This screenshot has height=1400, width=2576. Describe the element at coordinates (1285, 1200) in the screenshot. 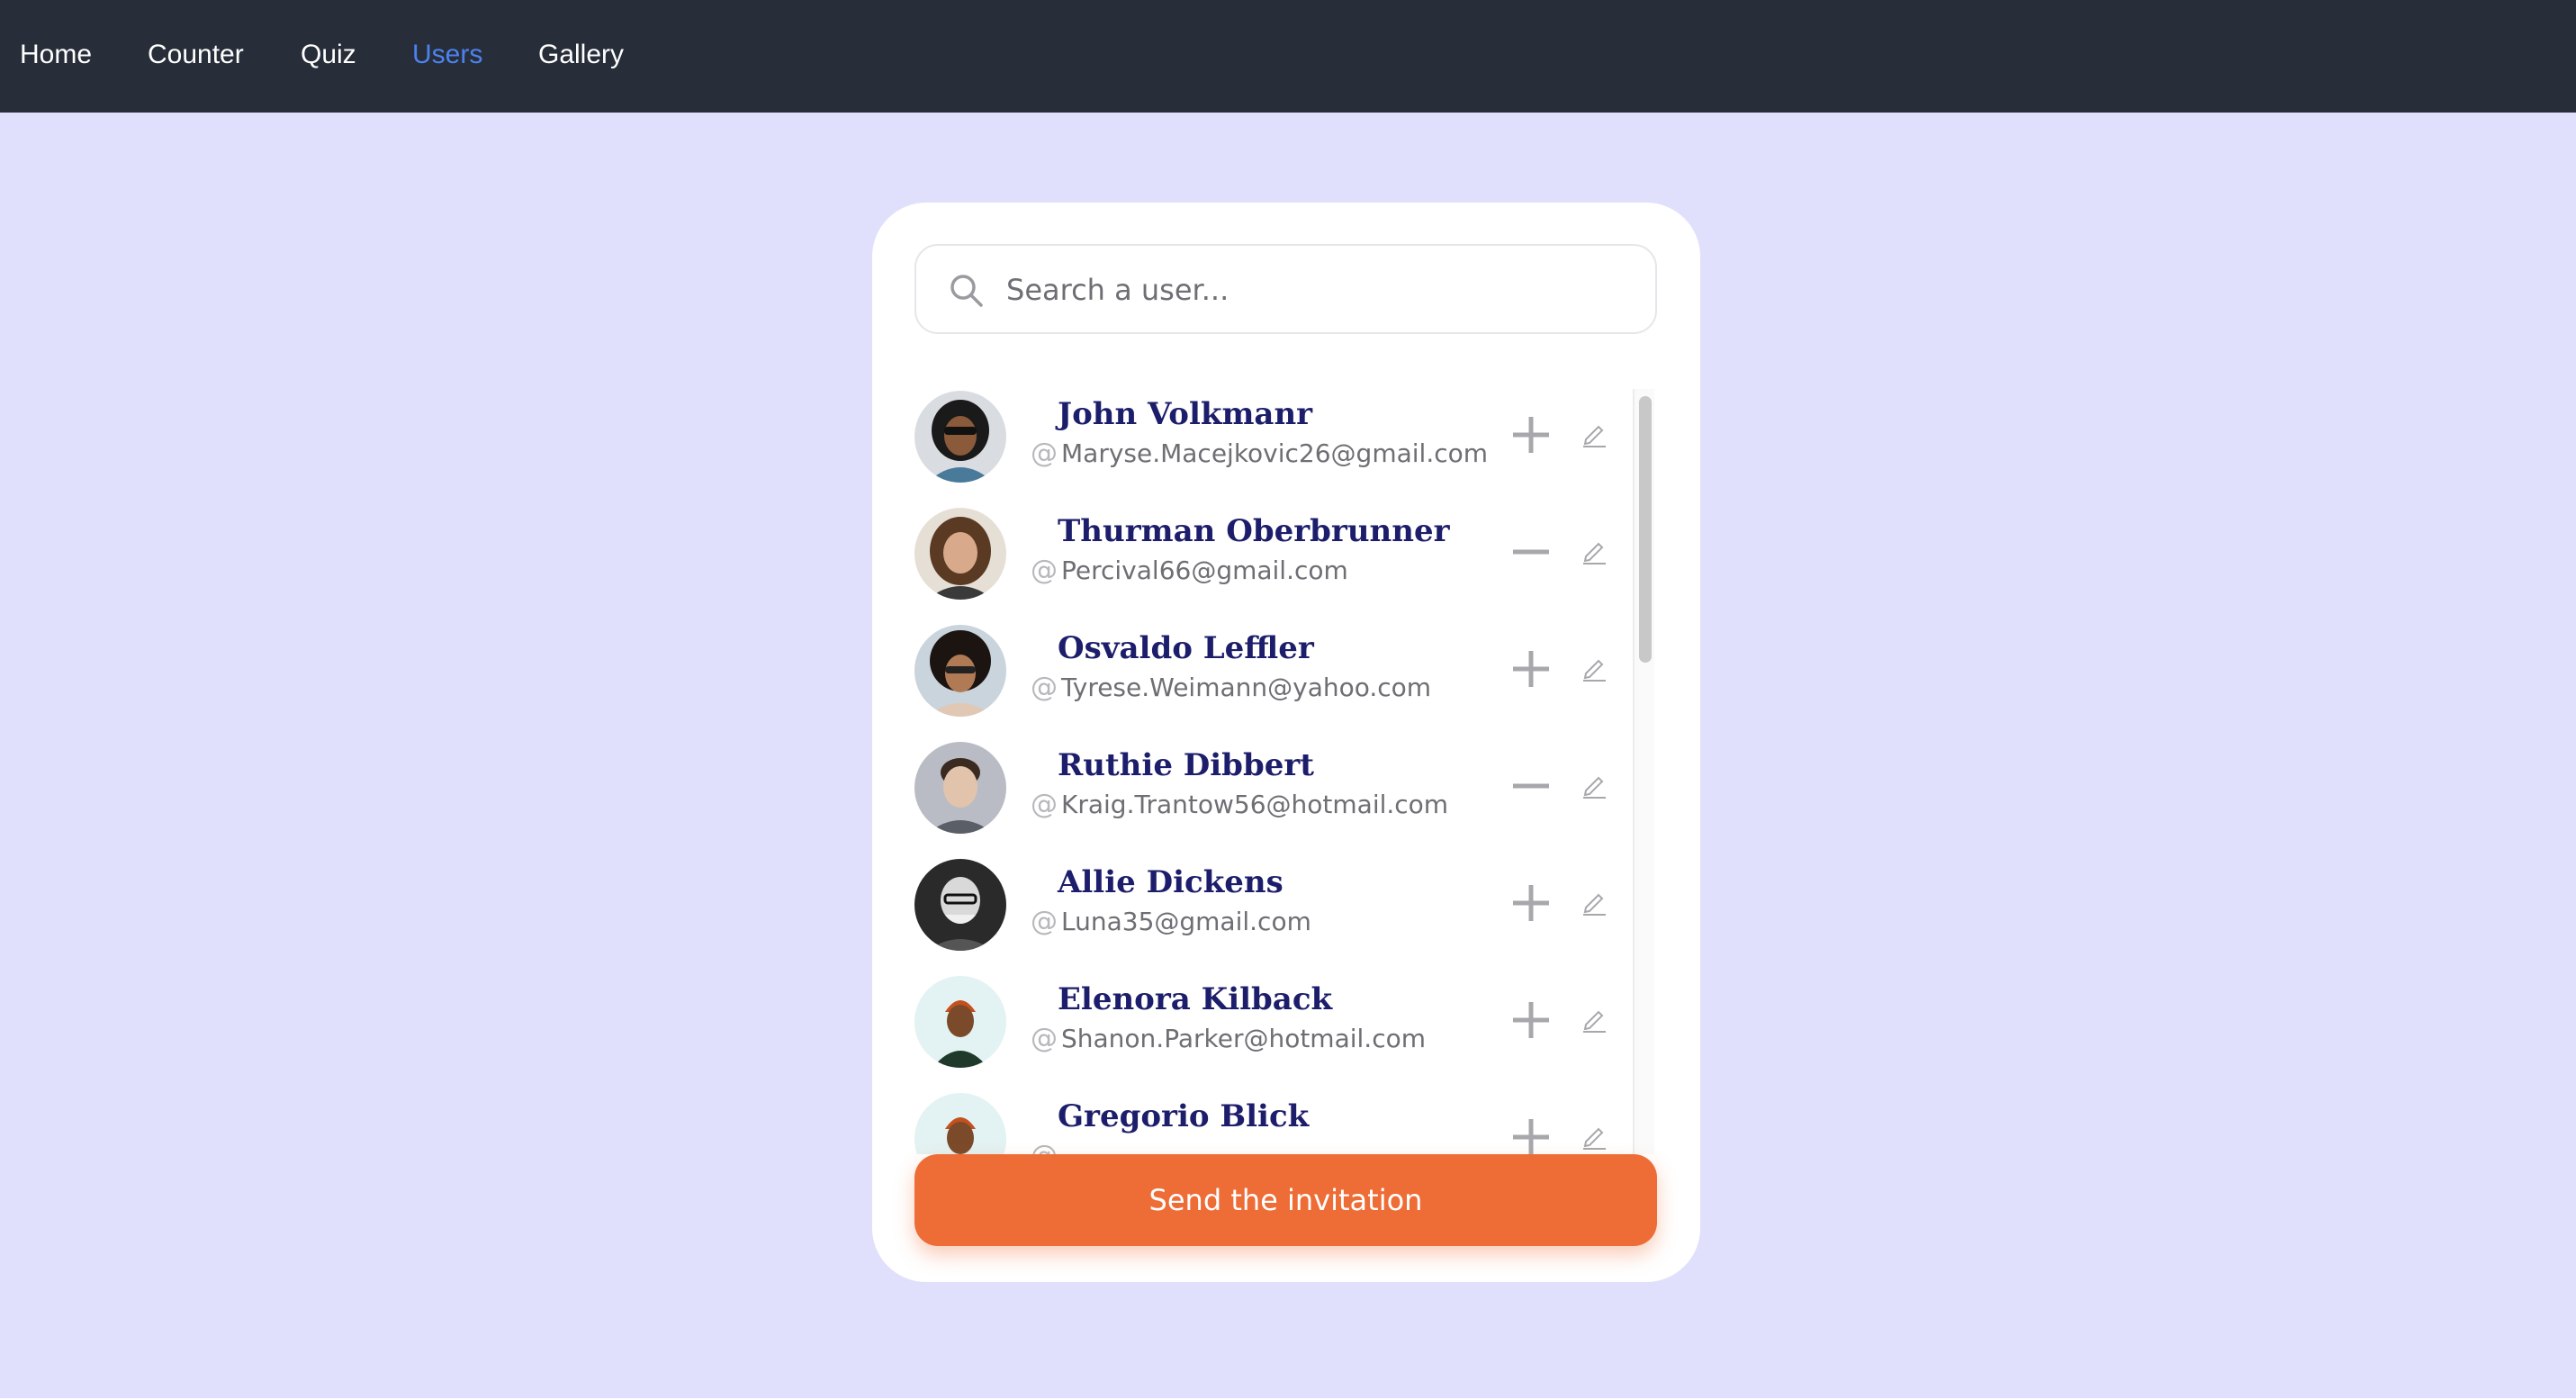

I see `send-invitation-button: Send the invitation` at that location.